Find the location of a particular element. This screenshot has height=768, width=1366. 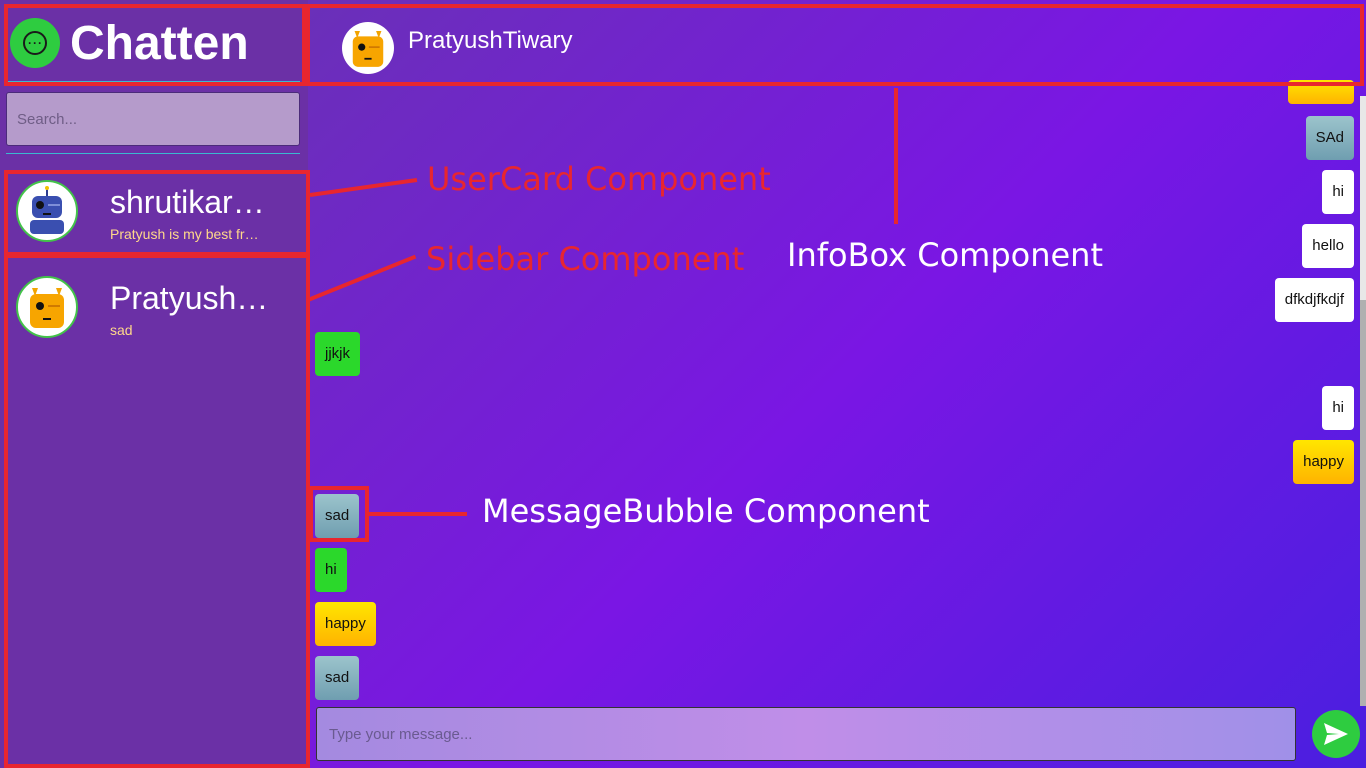

usercard-annotation-label: UserCard Component is located at coordinates (599, 179).